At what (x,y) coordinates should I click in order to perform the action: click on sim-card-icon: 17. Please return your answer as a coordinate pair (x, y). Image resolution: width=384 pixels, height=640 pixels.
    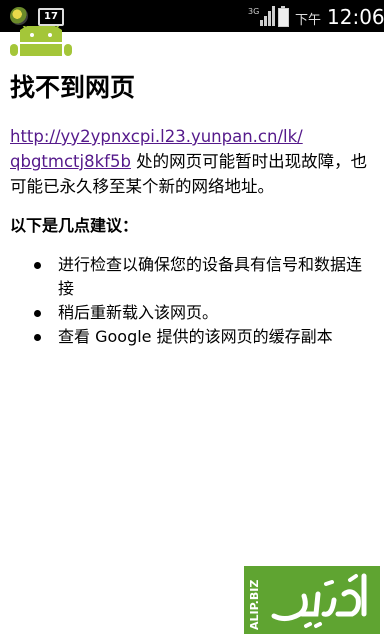
    Looking at the image, I should click on (51, 17).